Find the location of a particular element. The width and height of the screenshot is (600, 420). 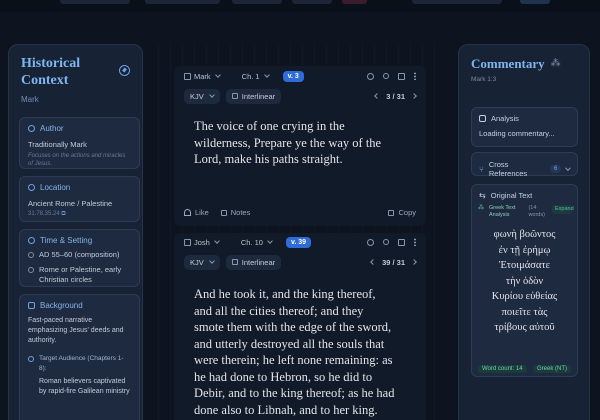

language-badge: Greek (NT) is located at coordinates (552, 369).